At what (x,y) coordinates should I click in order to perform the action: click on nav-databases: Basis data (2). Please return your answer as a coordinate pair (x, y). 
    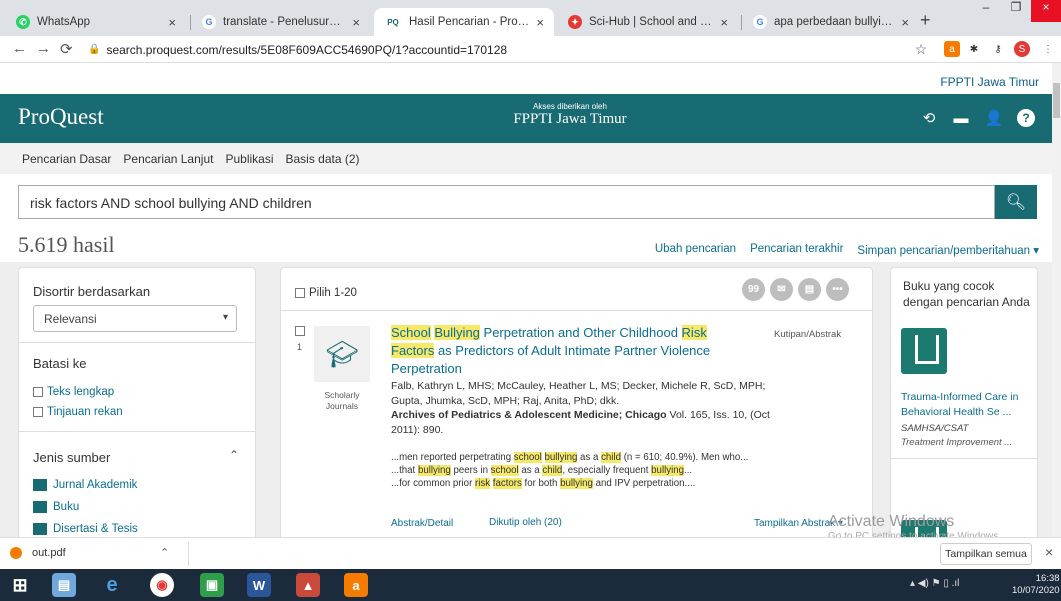
    Looking at the image, I should click on (323, 159).